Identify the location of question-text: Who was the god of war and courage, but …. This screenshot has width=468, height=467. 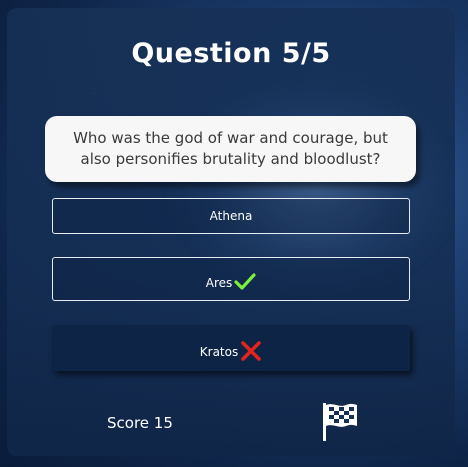
(230, 148).